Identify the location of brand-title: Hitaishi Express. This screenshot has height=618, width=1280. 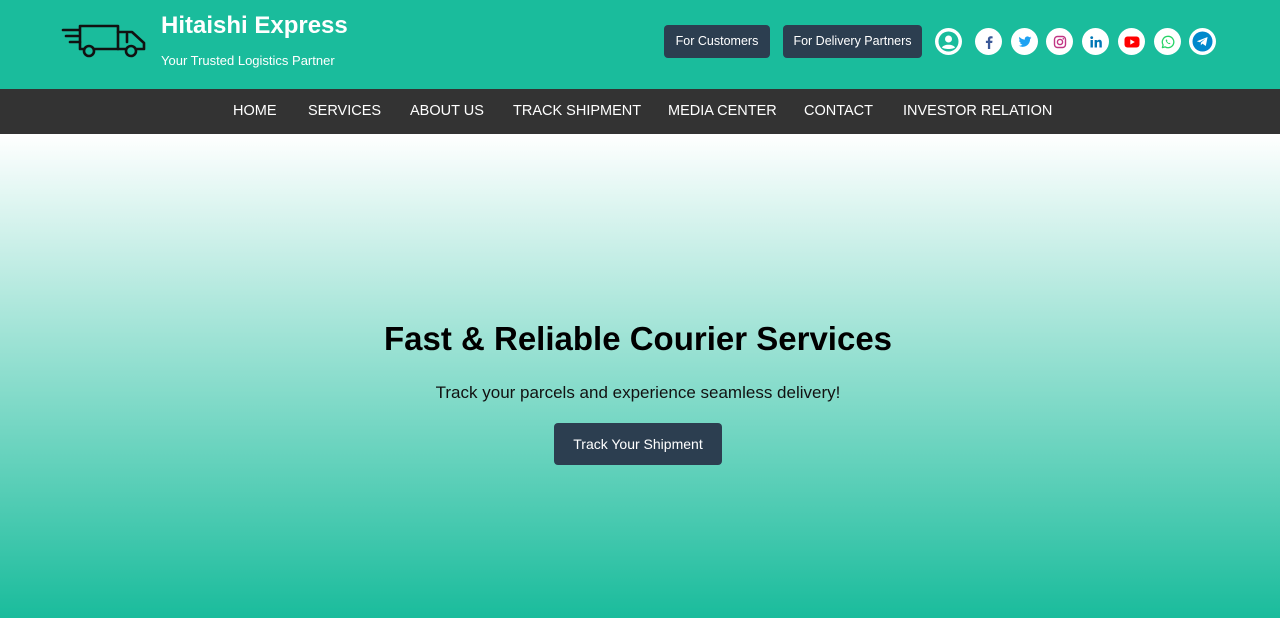
(254, 26).